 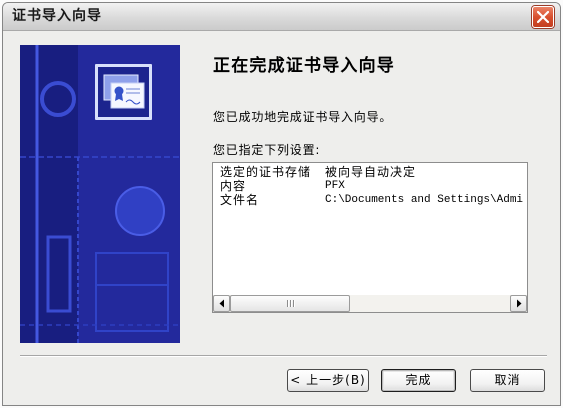 I want to click on settings-label: 您已指定下列设置:, so click(x=267, y=150).